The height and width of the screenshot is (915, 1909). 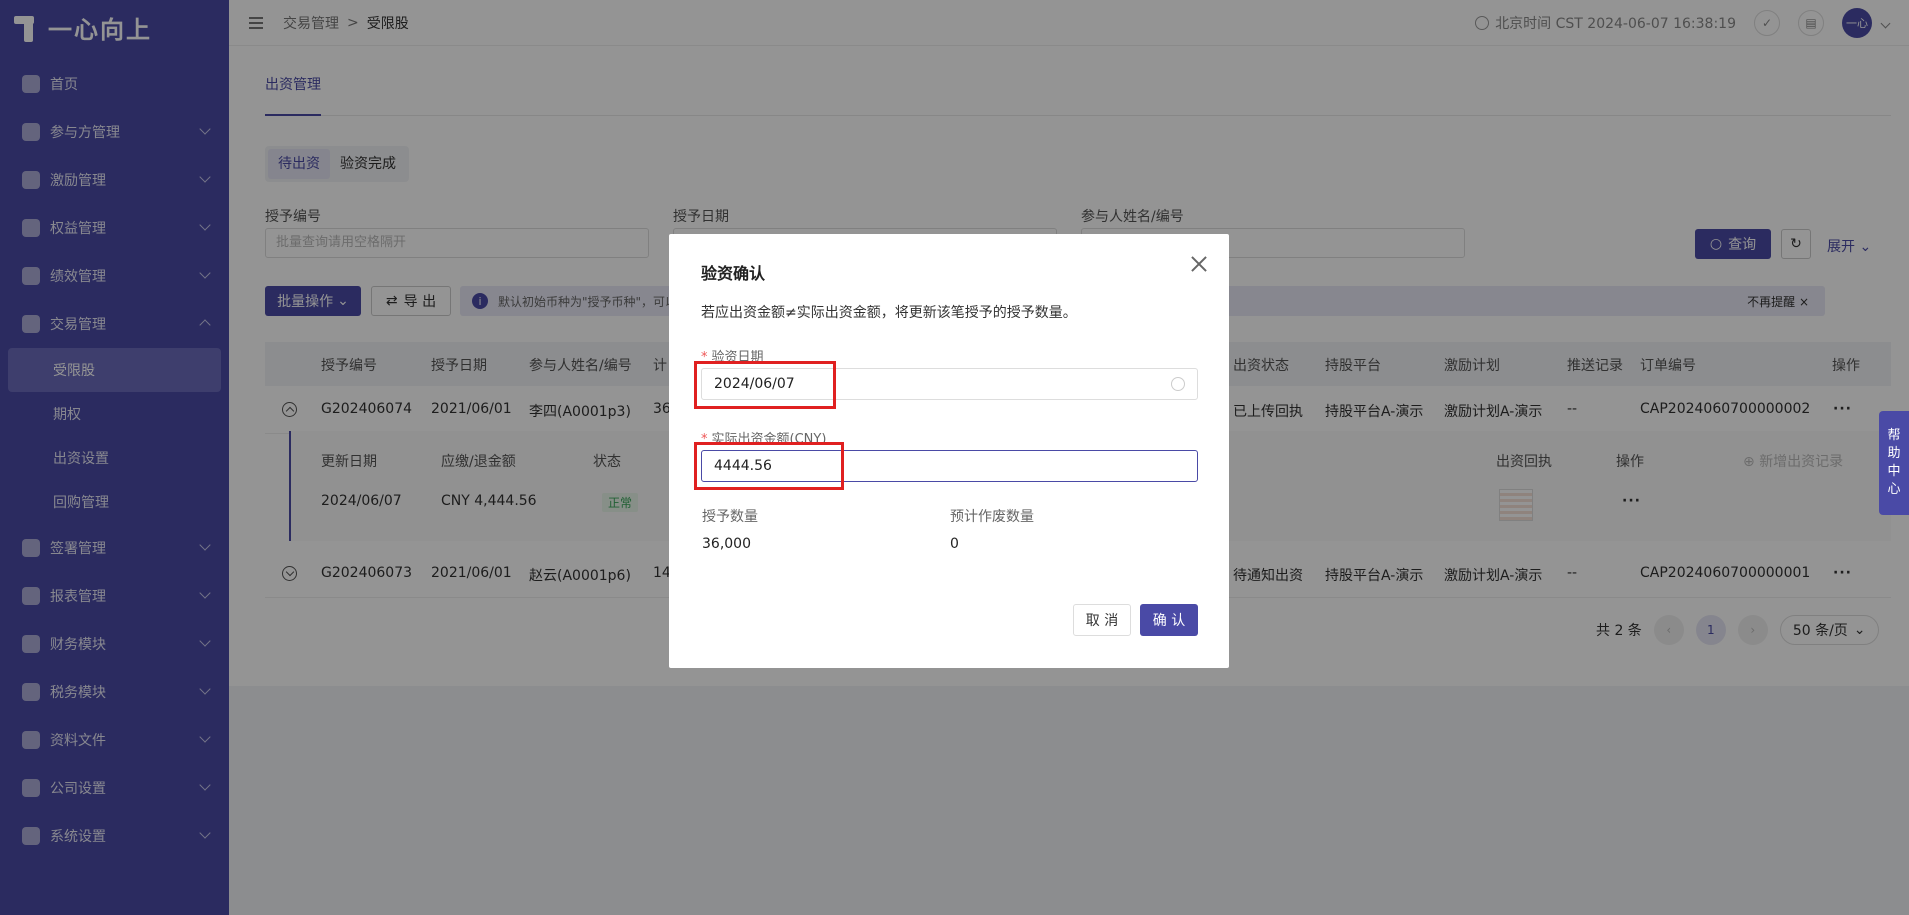 What do you see at coordinates (1894, 489) in the screenshot?
I see `help-char: 心` at bounding box center [1894, 489].